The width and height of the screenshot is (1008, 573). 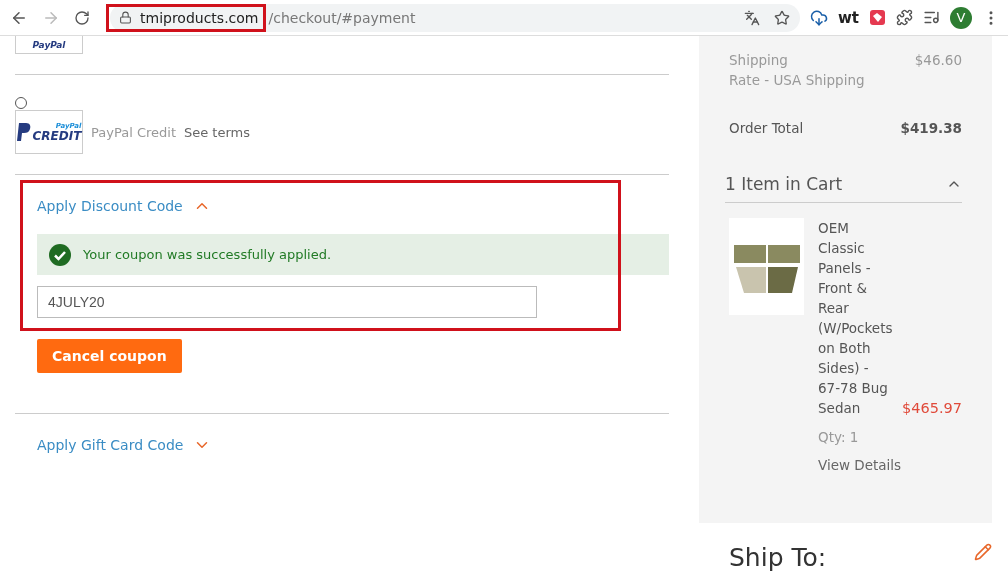 What do you see at coordinates (818, 17) in the screenshot?
I see `cloud-download-icon` at bounding box center [818, 17].